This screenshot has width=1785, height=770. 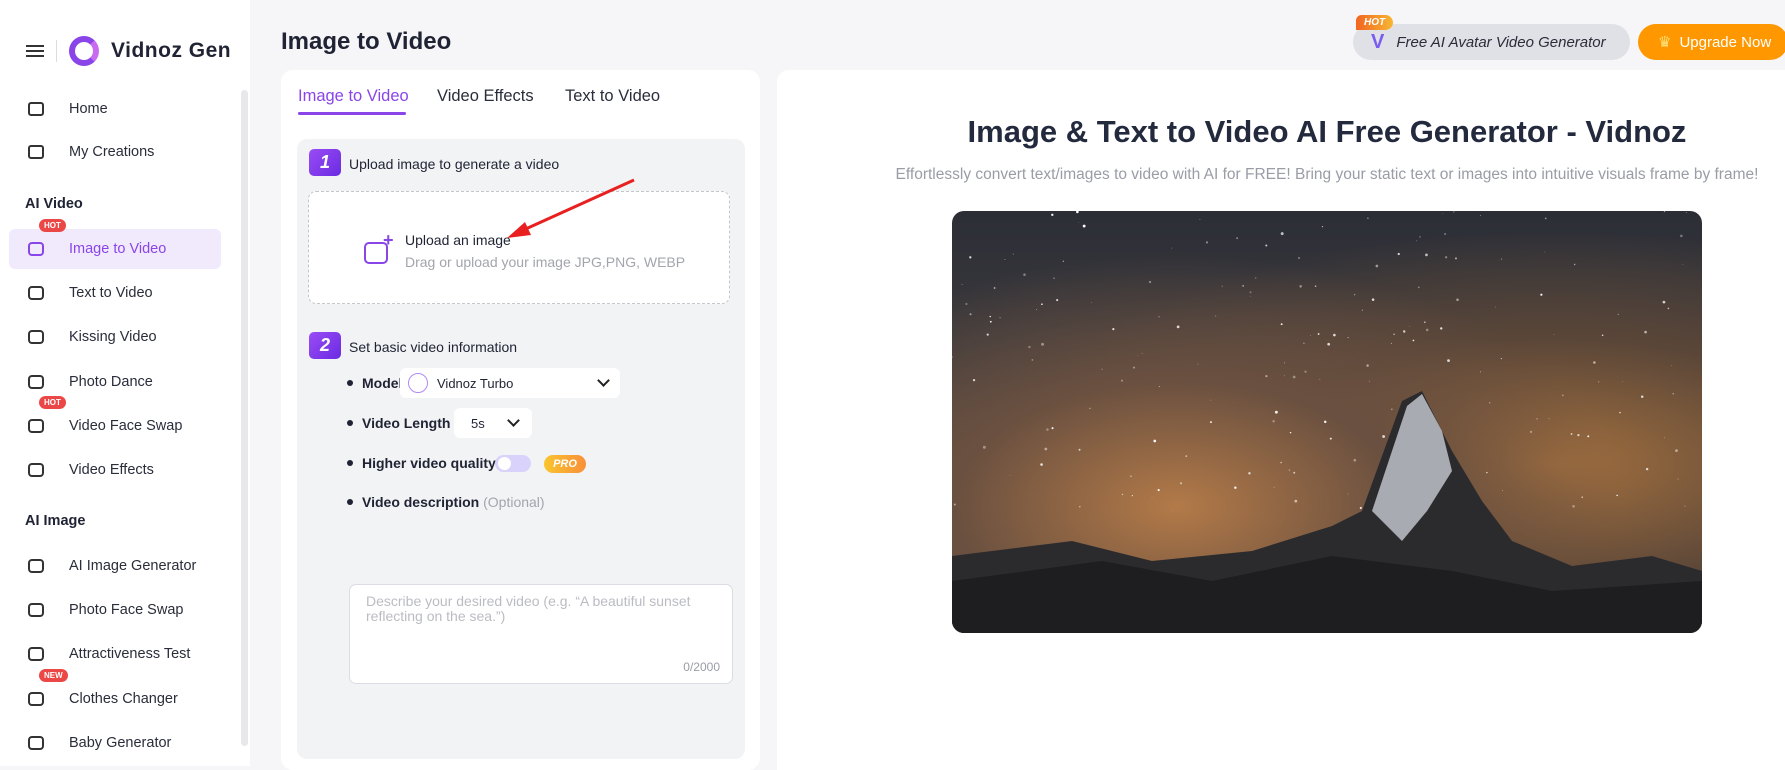 What do you see at coordinates (115, 566) in the screenshot?
I see `sidebar-item-ai-image-generator: AI Image Generator` at bounding box center [115, 566].